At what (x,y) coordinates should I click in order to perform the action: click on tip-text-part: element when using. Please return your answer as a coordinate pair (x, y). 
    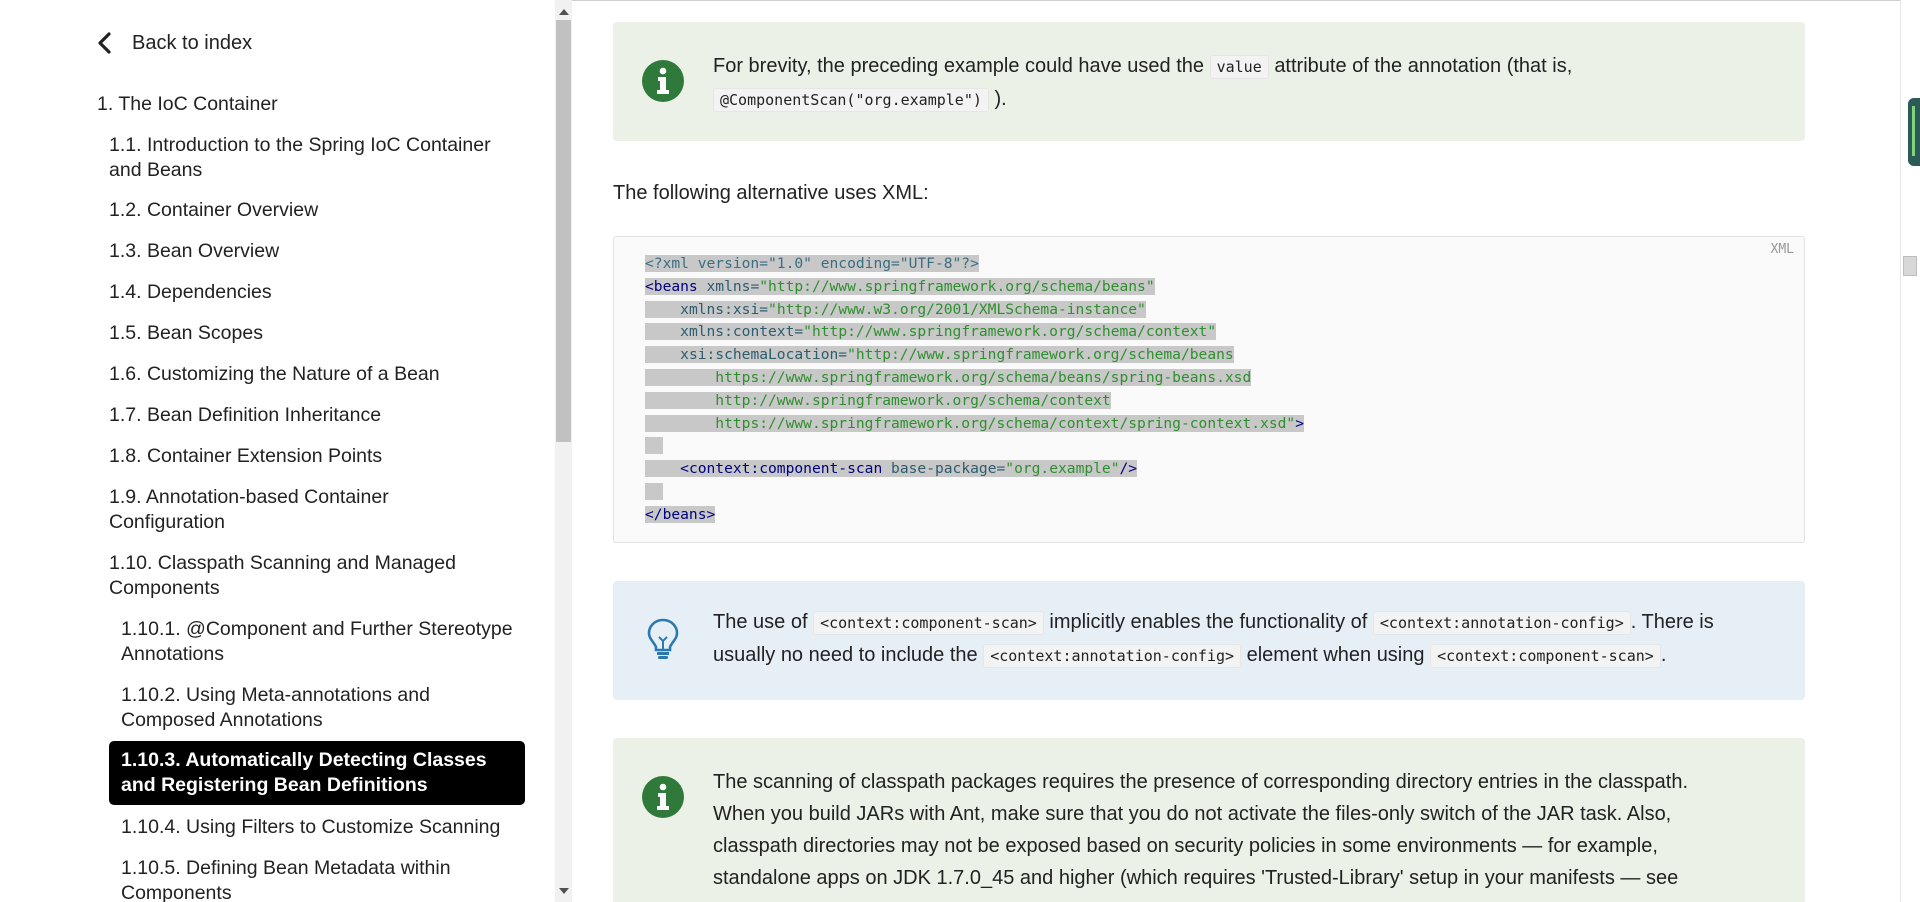
    Looking at the image, I should click on (1335, 655).